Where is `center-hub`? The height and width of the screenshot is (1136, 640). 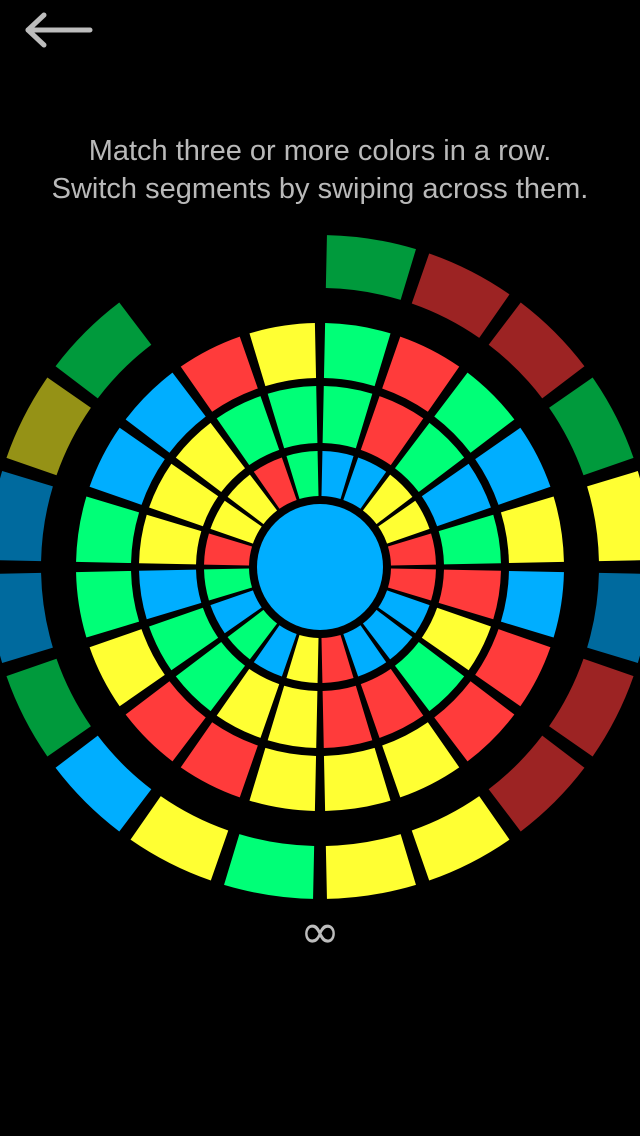 center-hub is located at coordinates (320, 567).